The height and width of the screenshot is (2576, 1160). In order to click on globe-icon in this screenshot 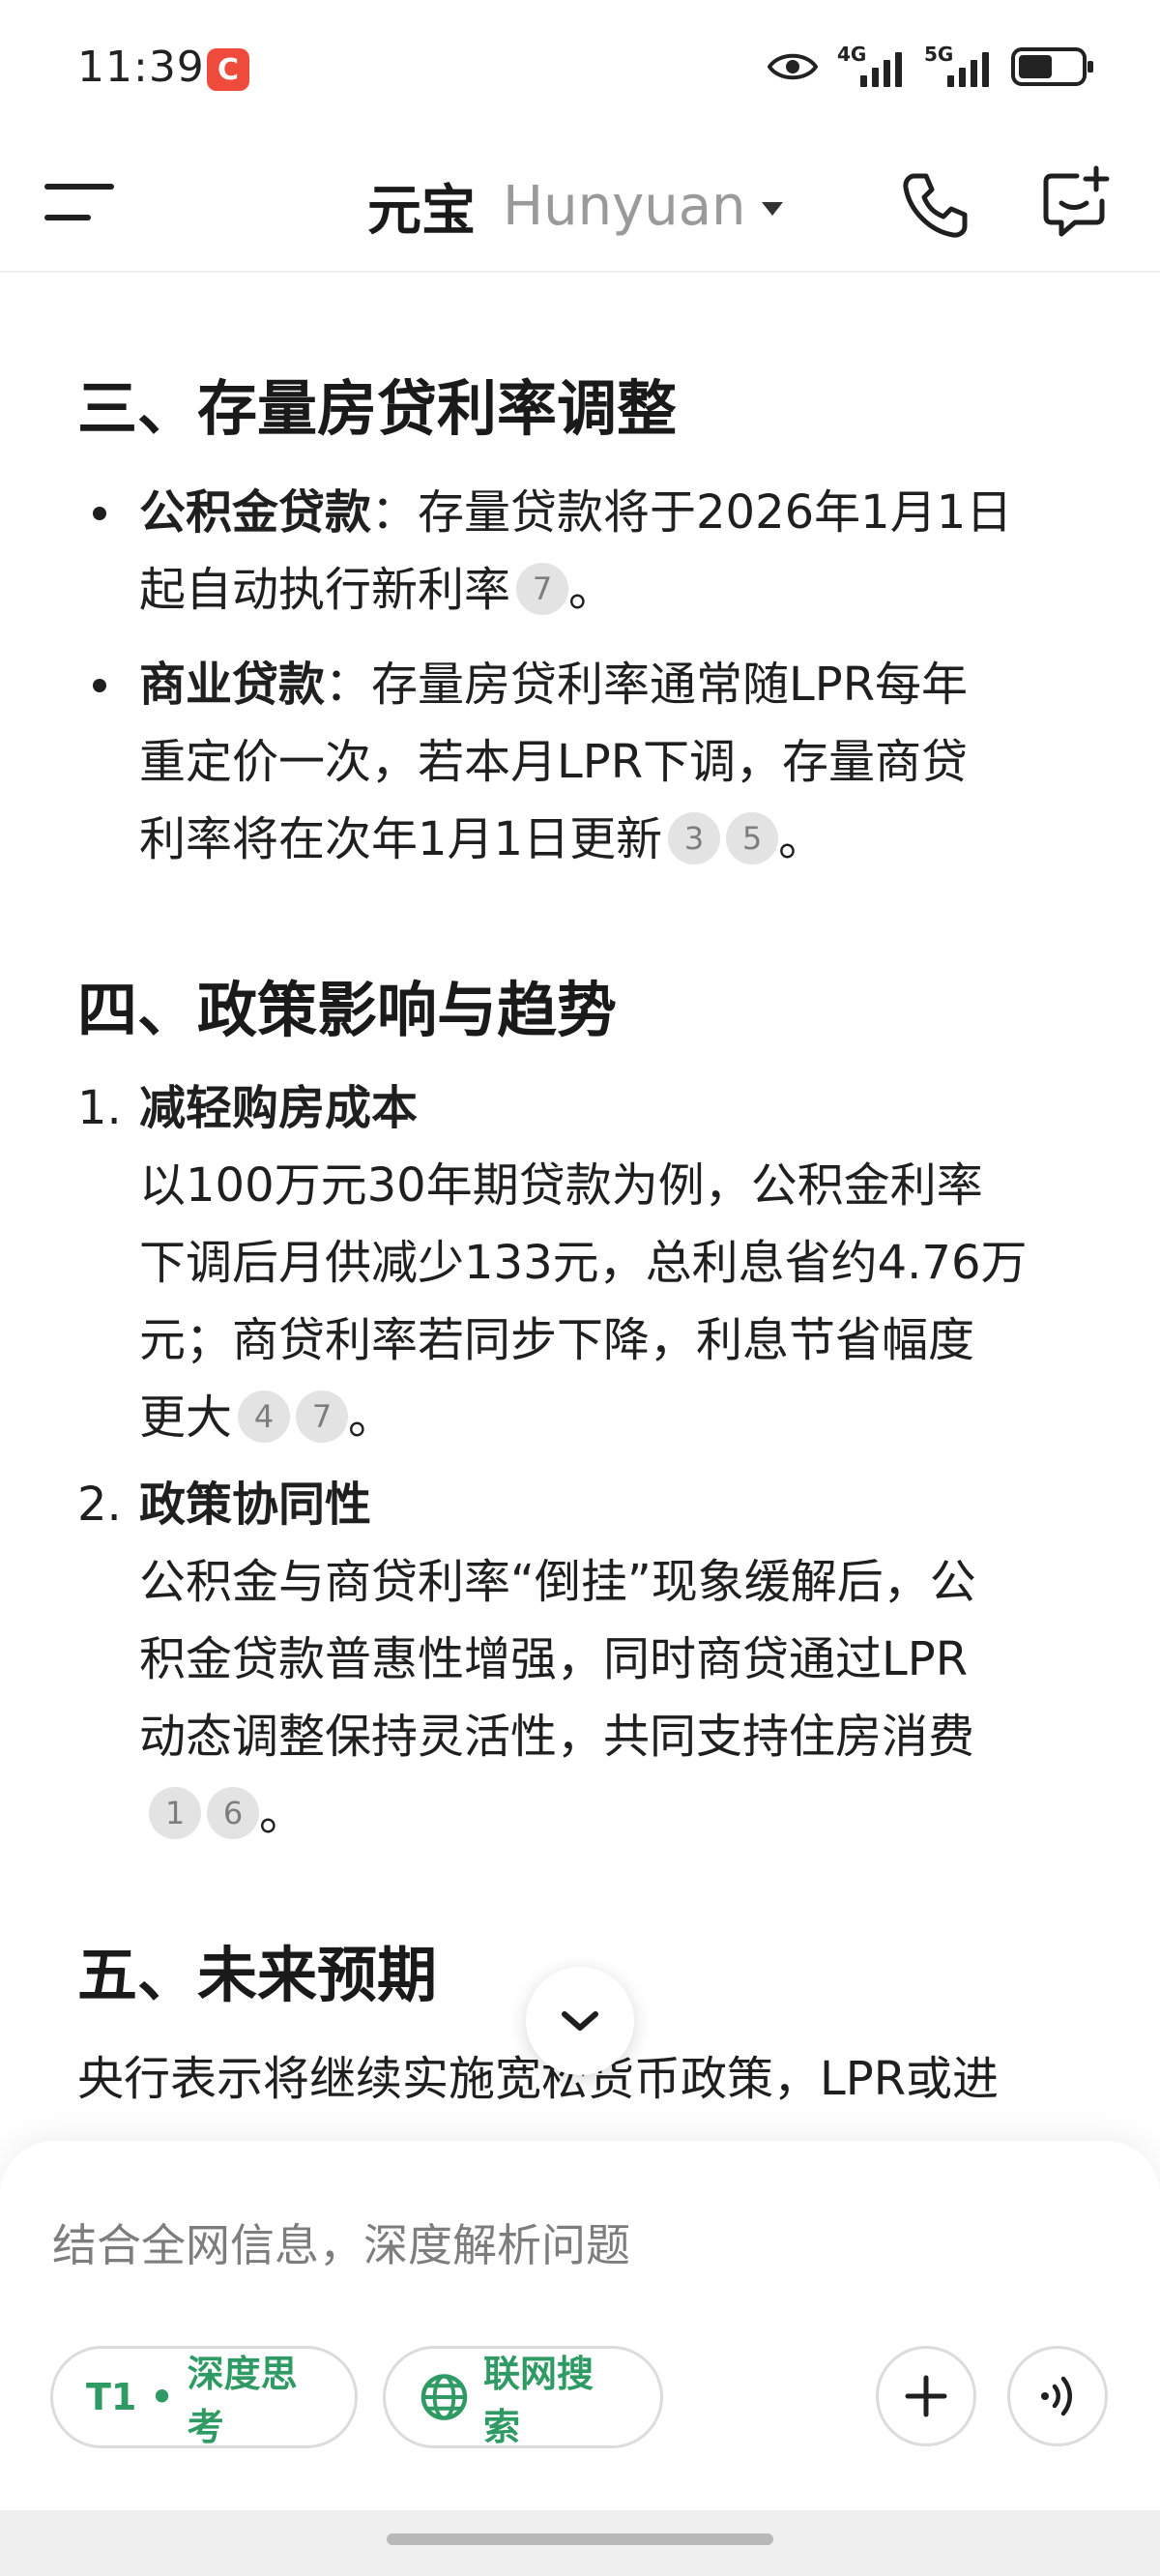, I will do `click(444, 2397)`.